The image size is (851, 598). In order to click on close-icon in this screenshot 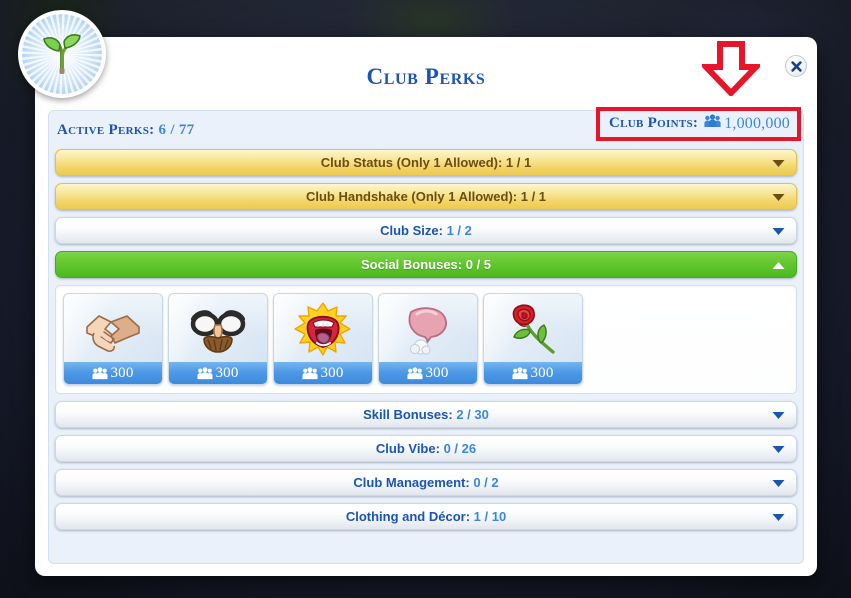, I will do `click(796, 66)`.